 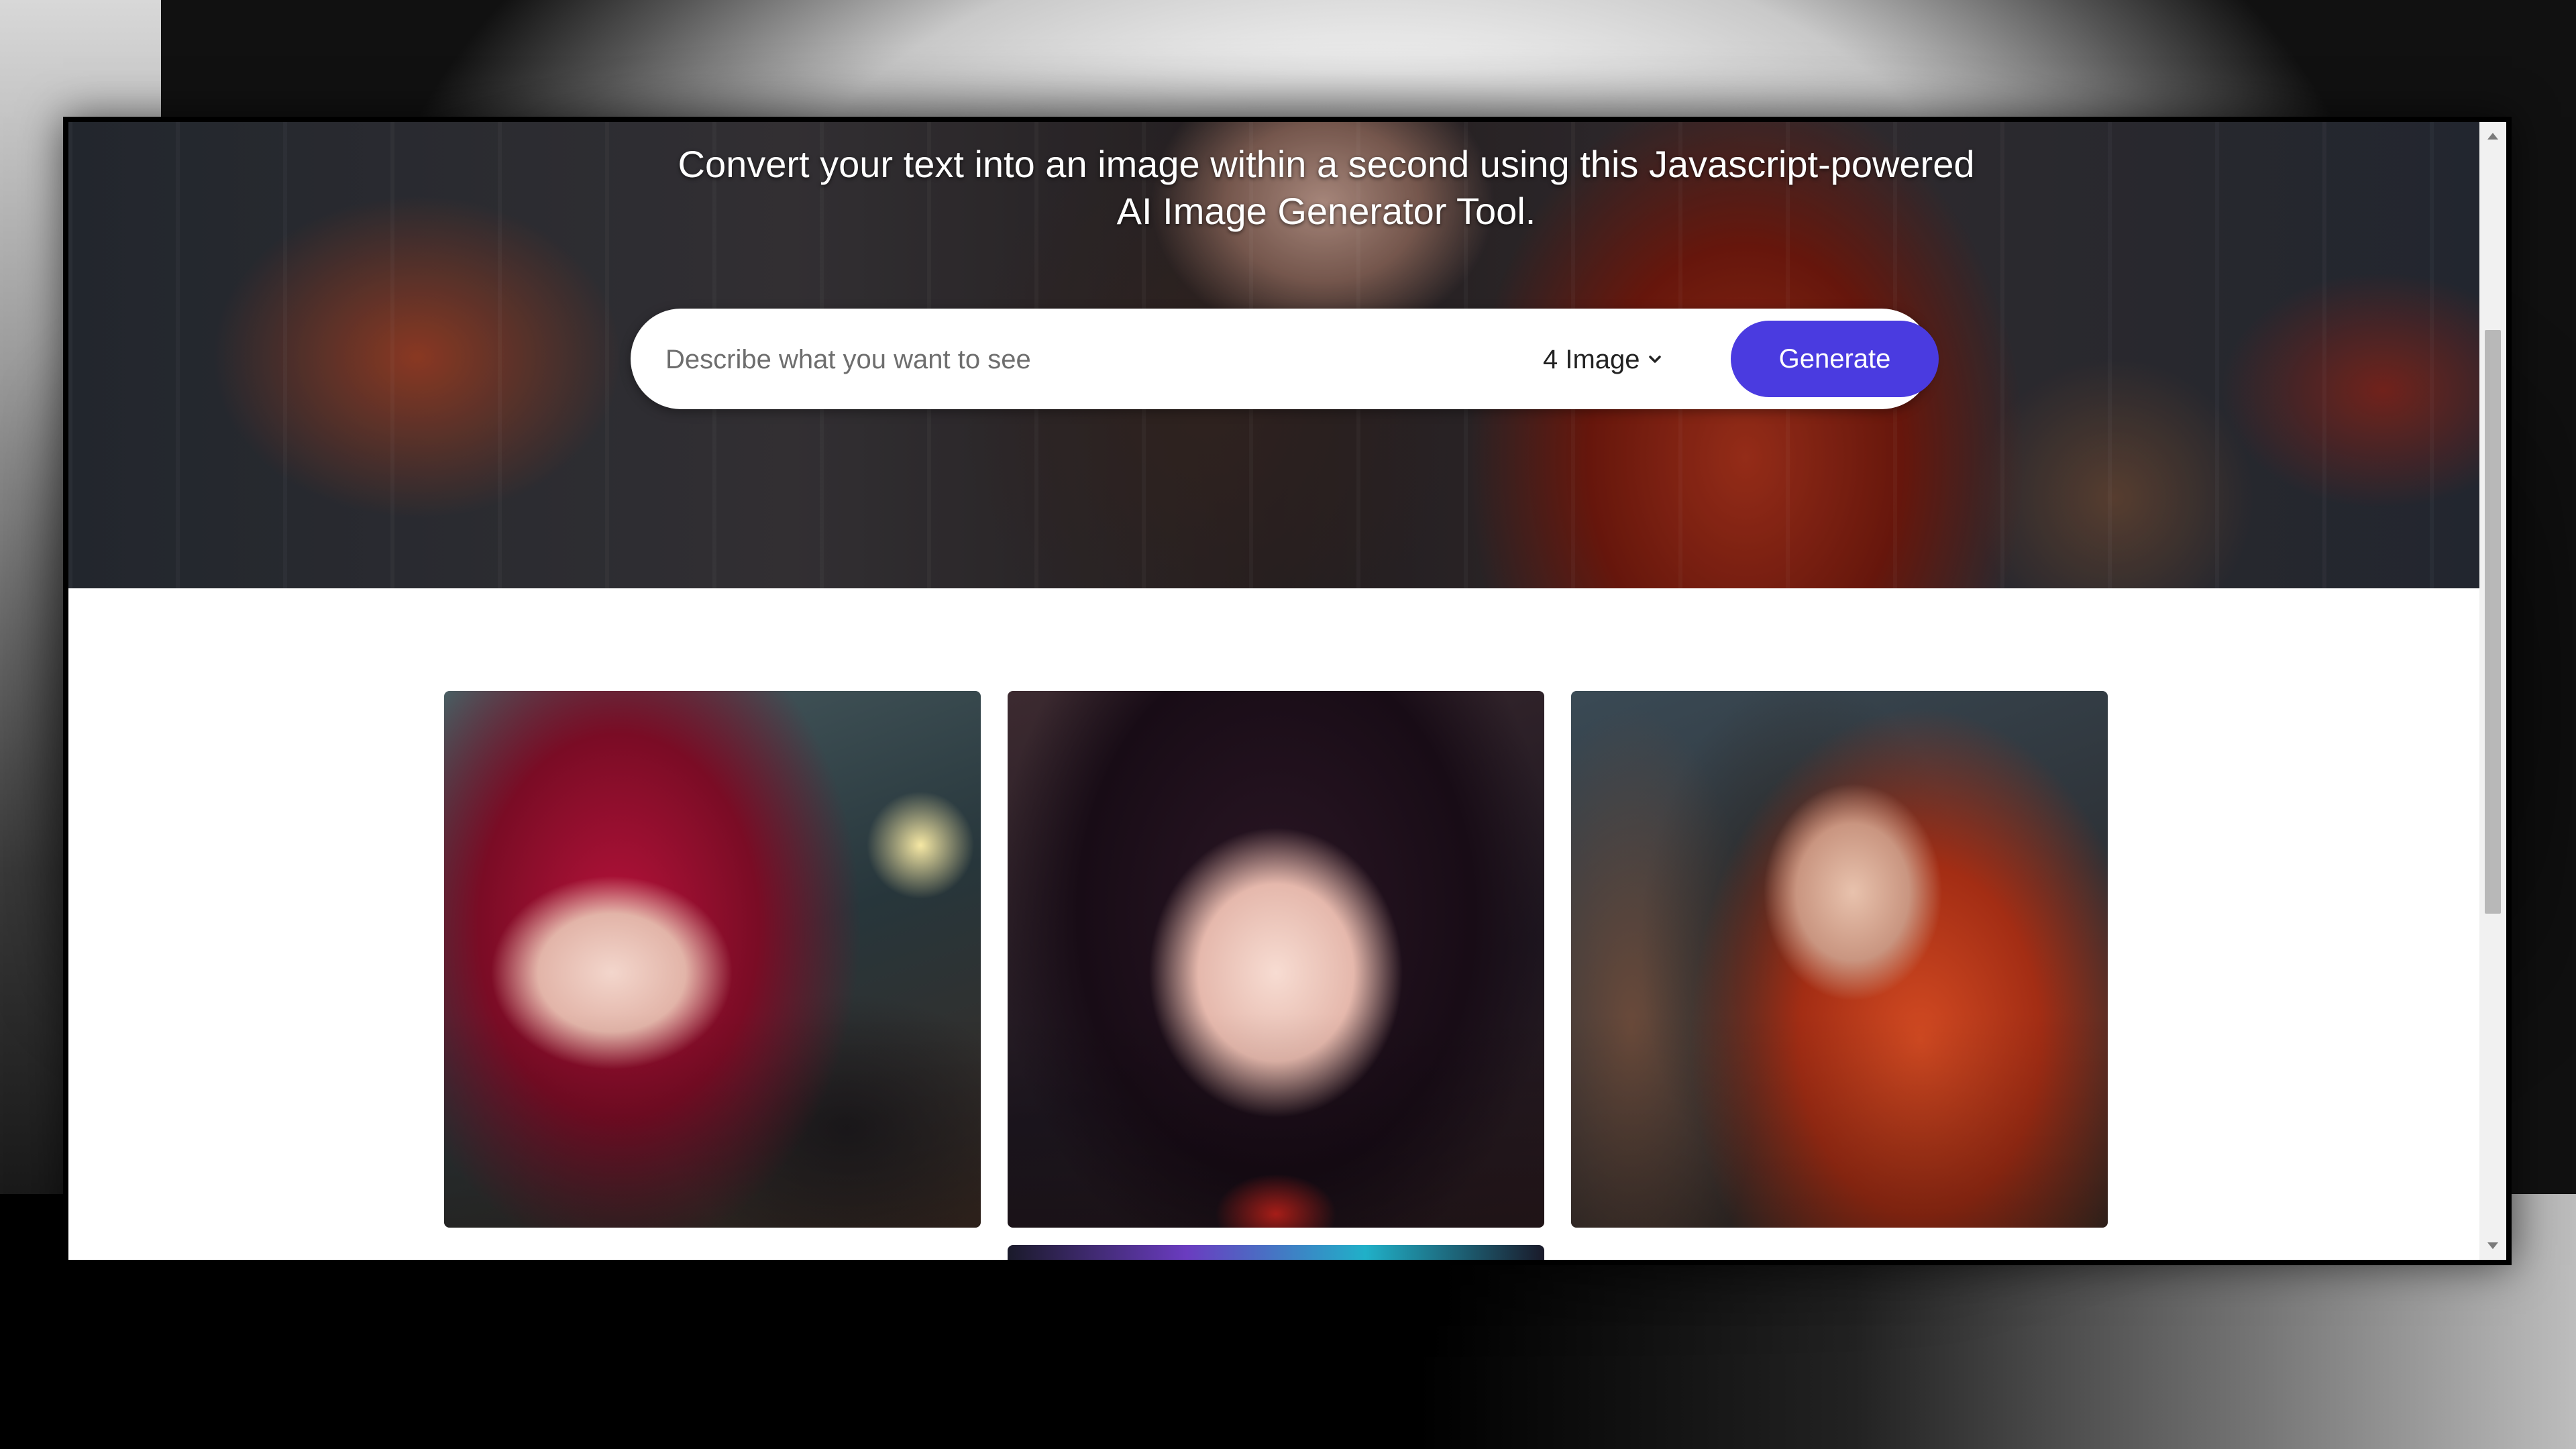 I want to click on image-count-value: 4 Image, so click(x=1591, y=359).